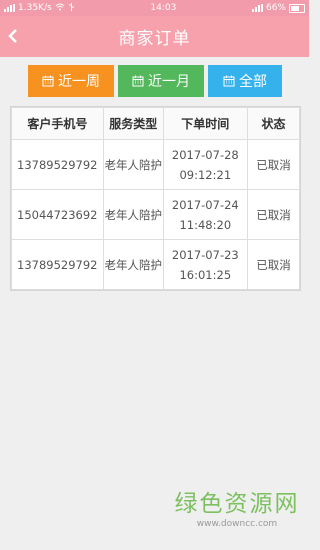 This screenshot has height=550, width=320. I want to click on wifi-icon, so click(60, 8).